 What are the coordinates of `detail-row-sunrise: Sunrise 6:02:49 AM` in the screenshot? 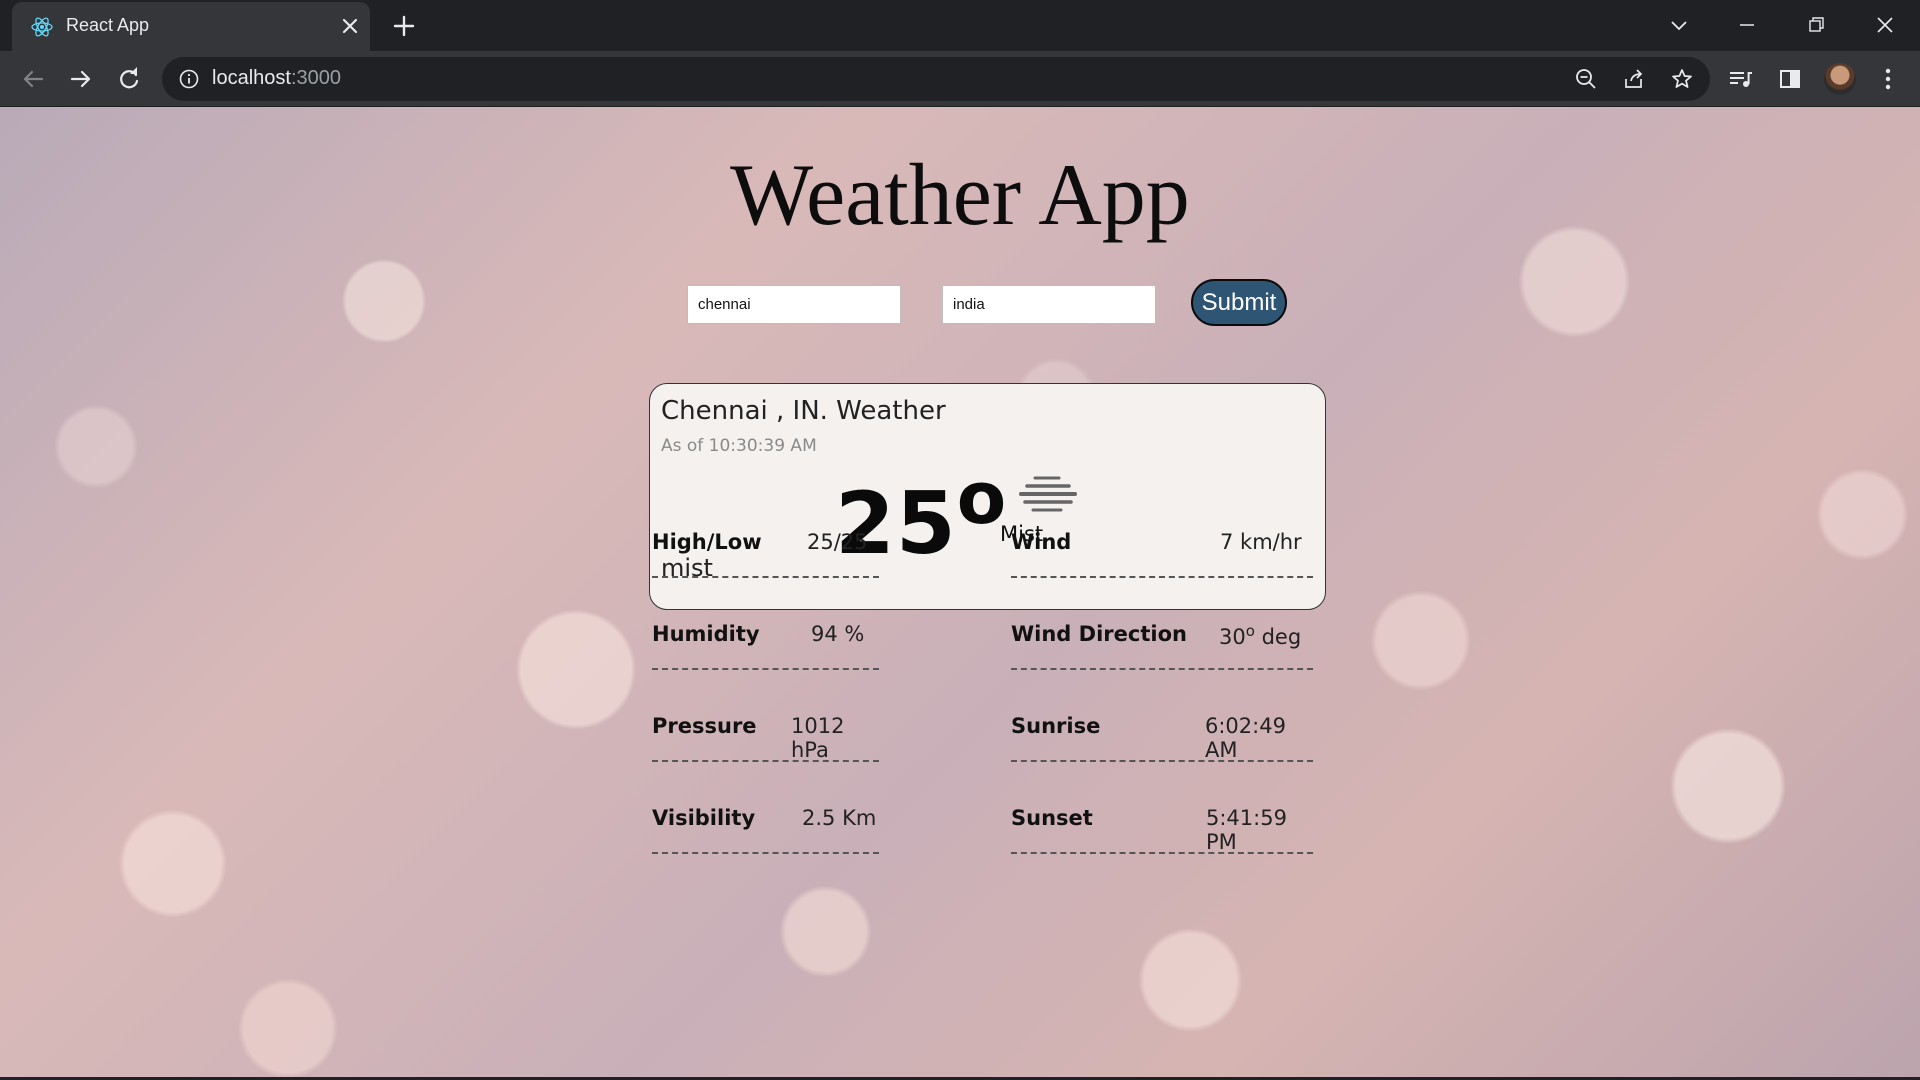 It's located at (1162, 737).